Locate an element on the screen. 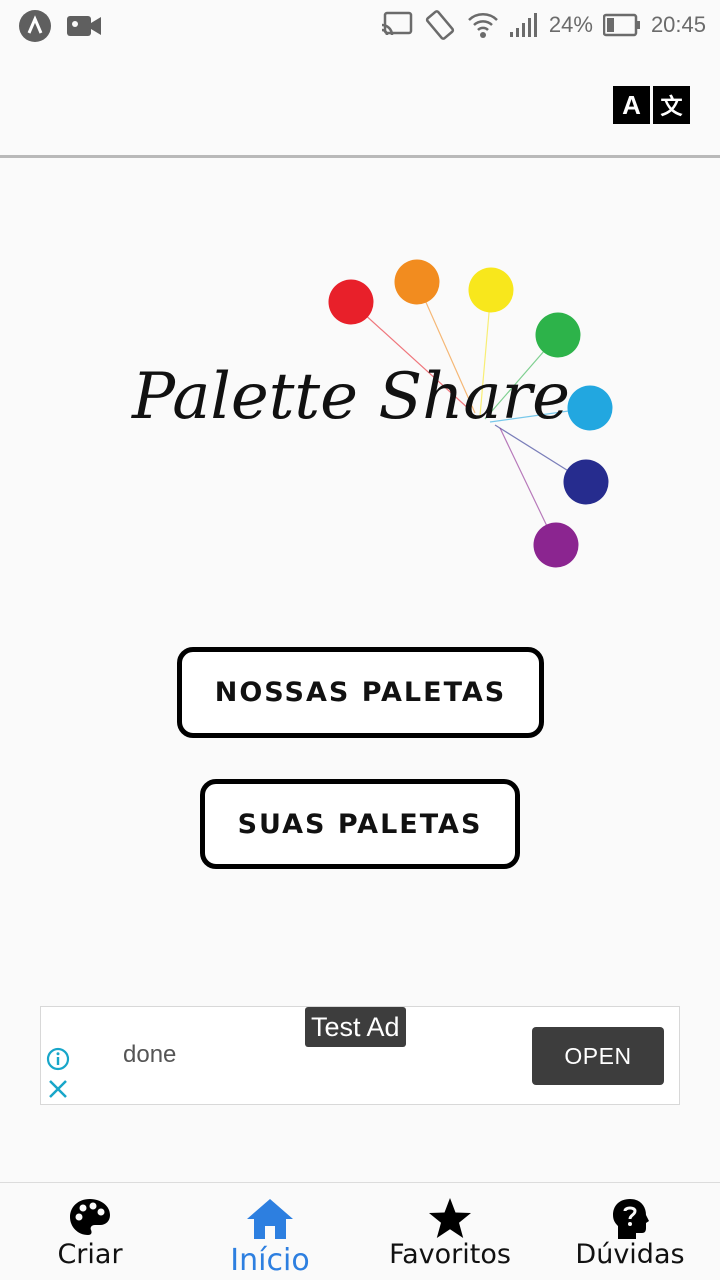 Image resolution: width=720 pixels, height=1280 pixels. status-bar: 24% 20:45 is located at coordinates (360, 25).